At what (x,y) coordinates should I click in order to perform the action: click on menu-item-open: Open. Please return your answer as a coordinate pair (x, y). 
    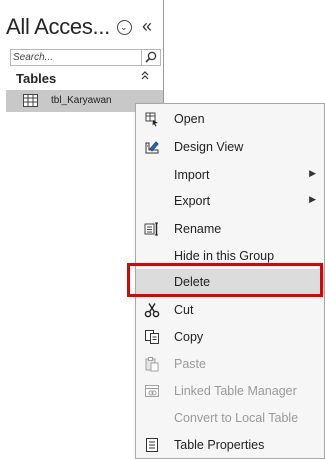
    Looking at the image, I should click on (230, 119).